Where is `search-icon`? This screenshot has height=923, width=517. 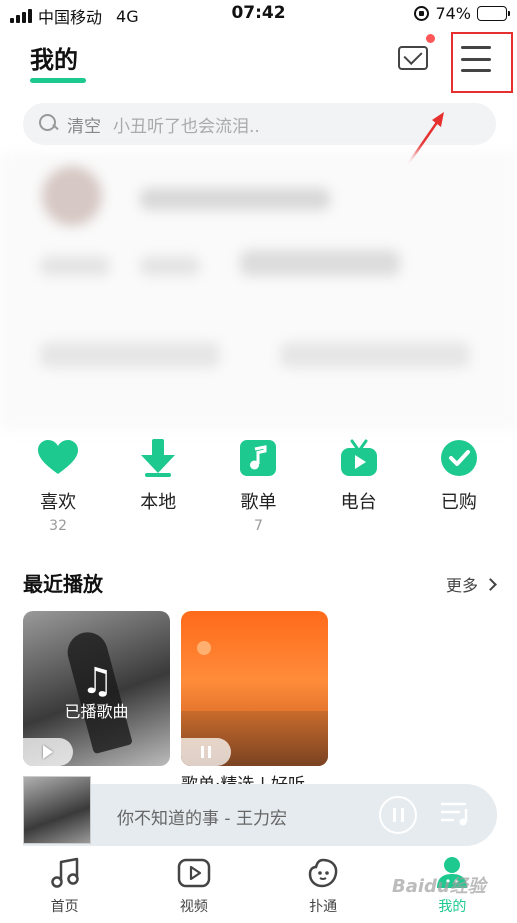 search-icon is located at coordinates (49, 124).